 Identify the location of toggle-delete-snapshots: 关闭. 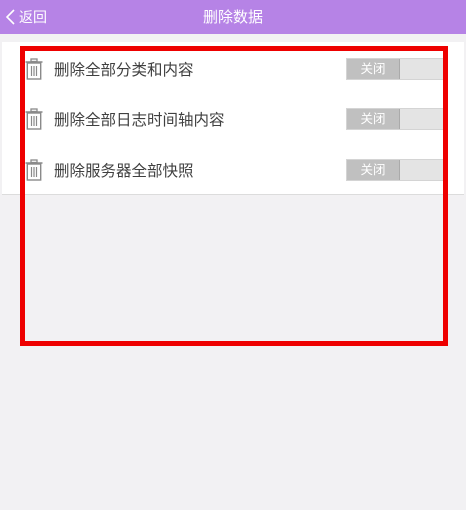
(395, 170).